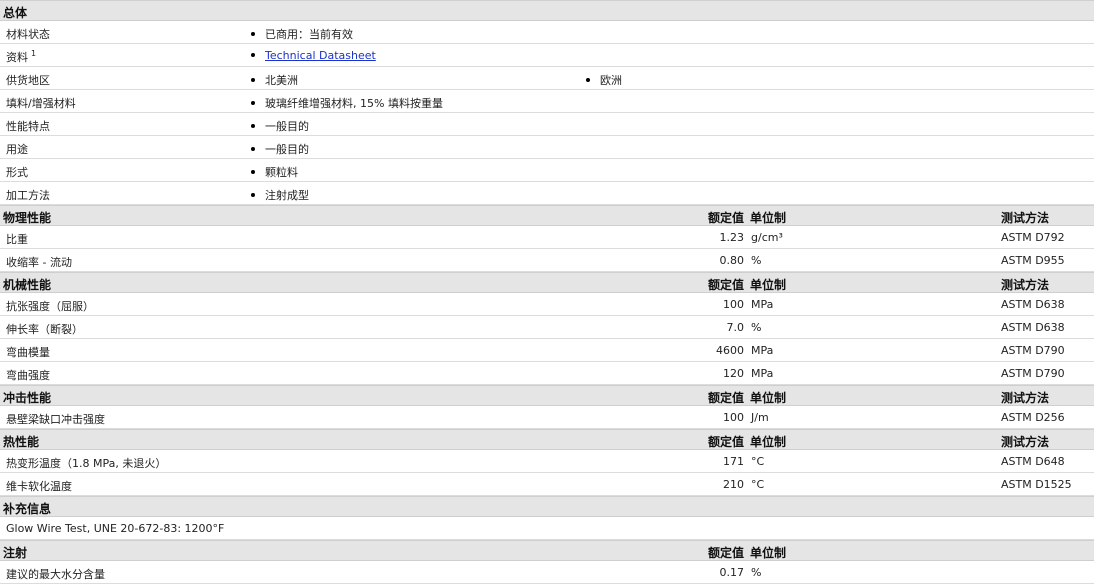  Describe the element at coordinates (733, 484) in the screenshot. I see `row-value: 210` at that location.